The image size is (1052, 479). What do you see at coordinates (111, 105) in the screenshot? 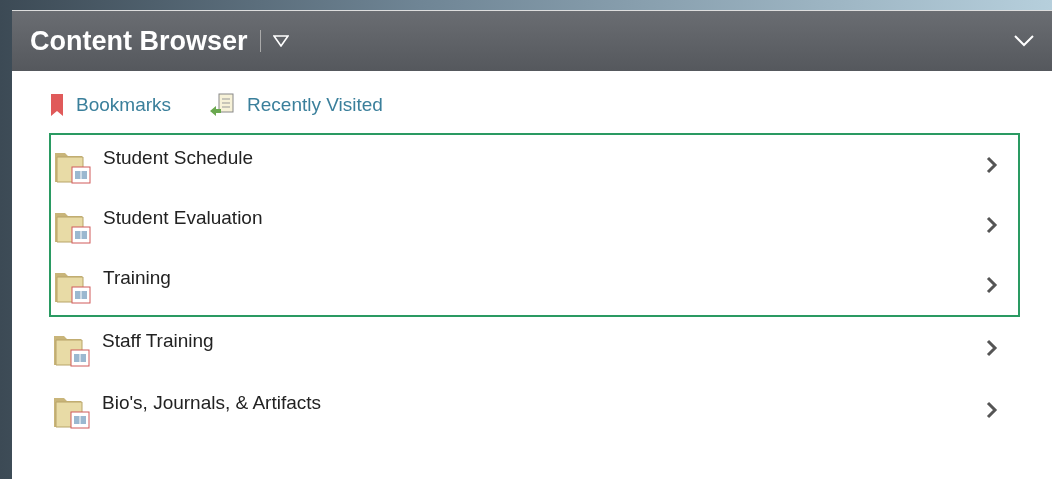
I see `bookmarks-link: Bookmarks` at bounding box center [111, 105].